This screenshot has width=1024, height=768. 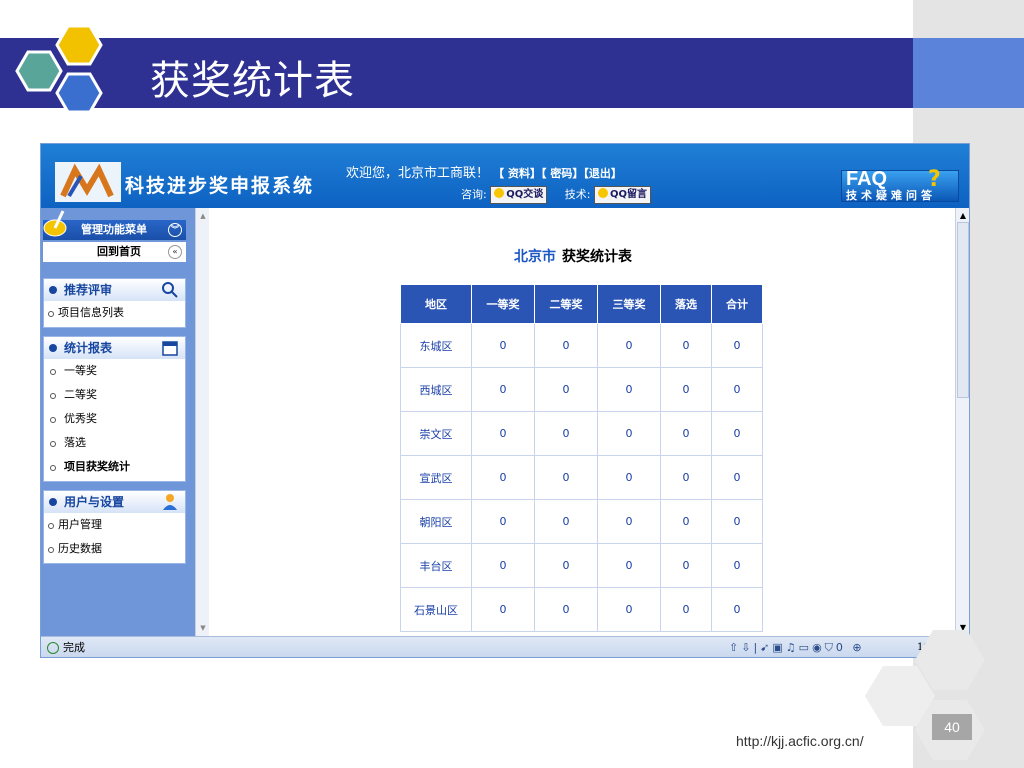 What do you see at coordinates (581, 304) in the screenshot?
I see `table-header-row: 地区 一等奖 二等奖 三等奖 落选 合计` at bounding box center [581, 304].